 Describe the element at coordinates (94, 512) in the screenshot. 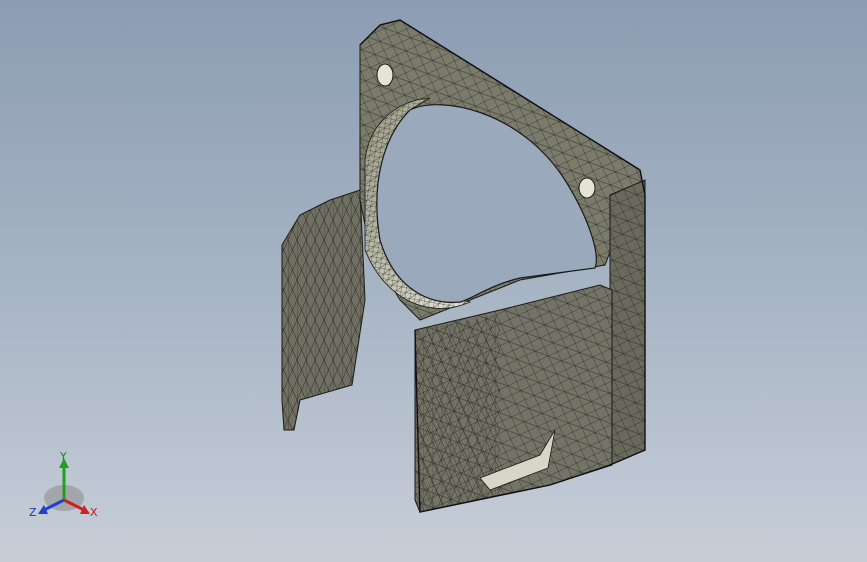

I see `x-axis-label: X` at that location.